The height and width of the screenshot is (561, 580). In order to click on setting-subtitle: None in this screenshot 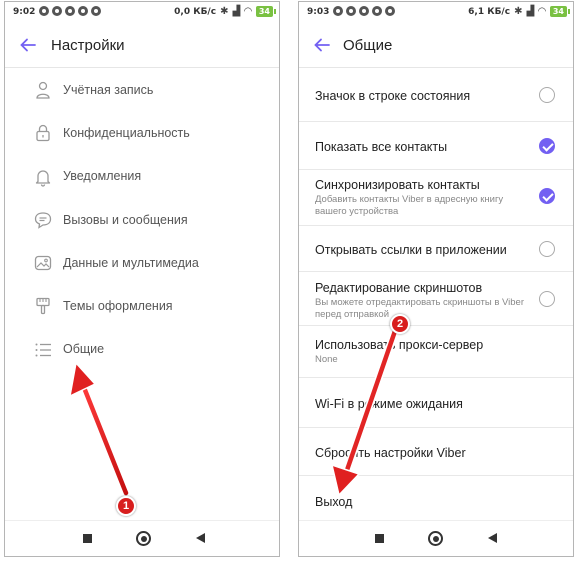, I will do `click(326, 359)`.